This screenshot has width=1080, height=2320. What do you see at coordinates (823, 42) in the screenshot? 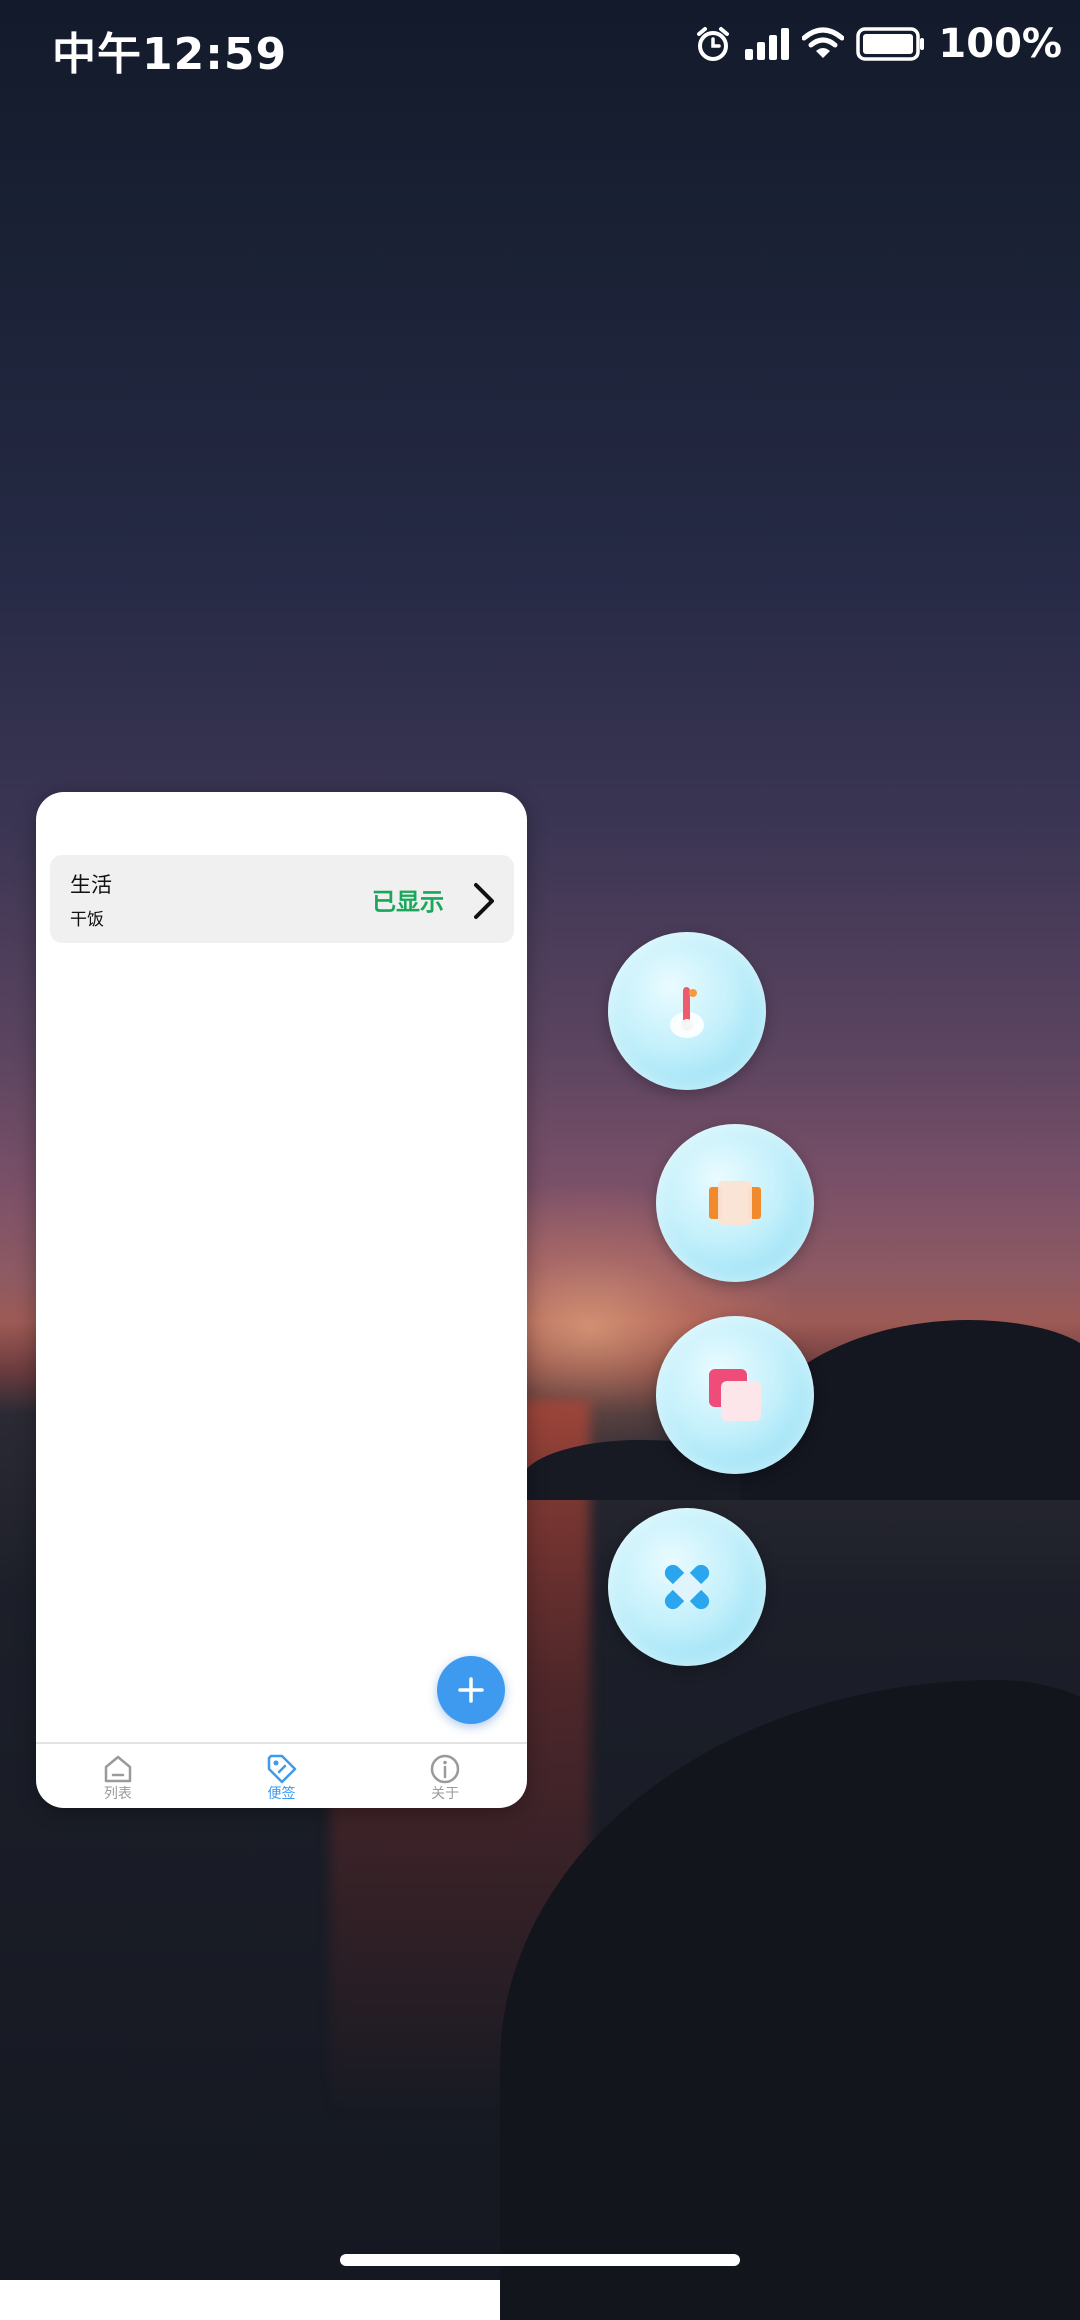
I see `wifi-icon` at bounding box center [823, 42].